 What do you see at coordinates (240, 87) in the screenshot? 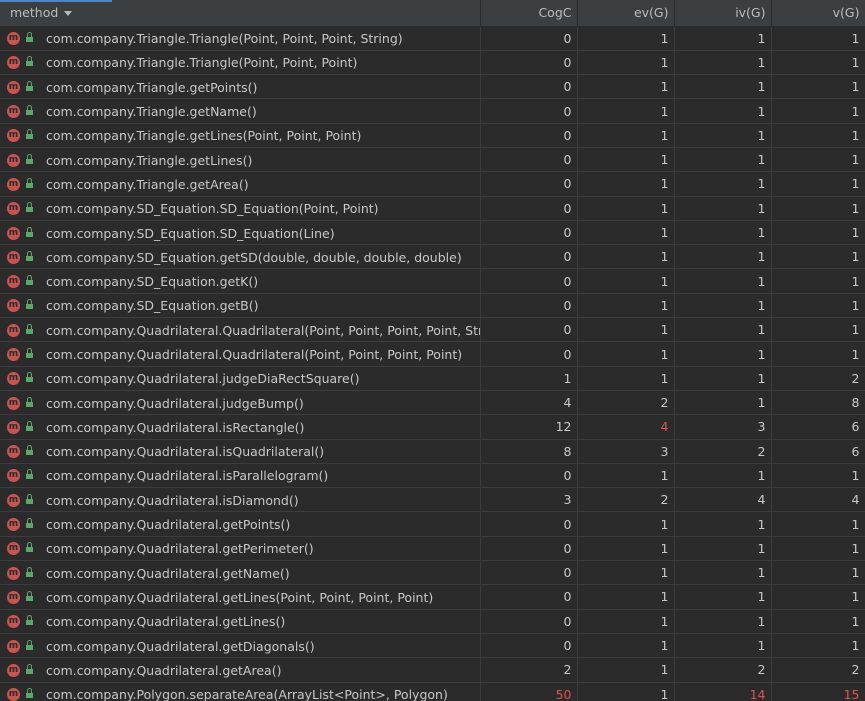
I see `method-cell: m com.company.Triangle.getPoints()` at bounding box center [240, 87].